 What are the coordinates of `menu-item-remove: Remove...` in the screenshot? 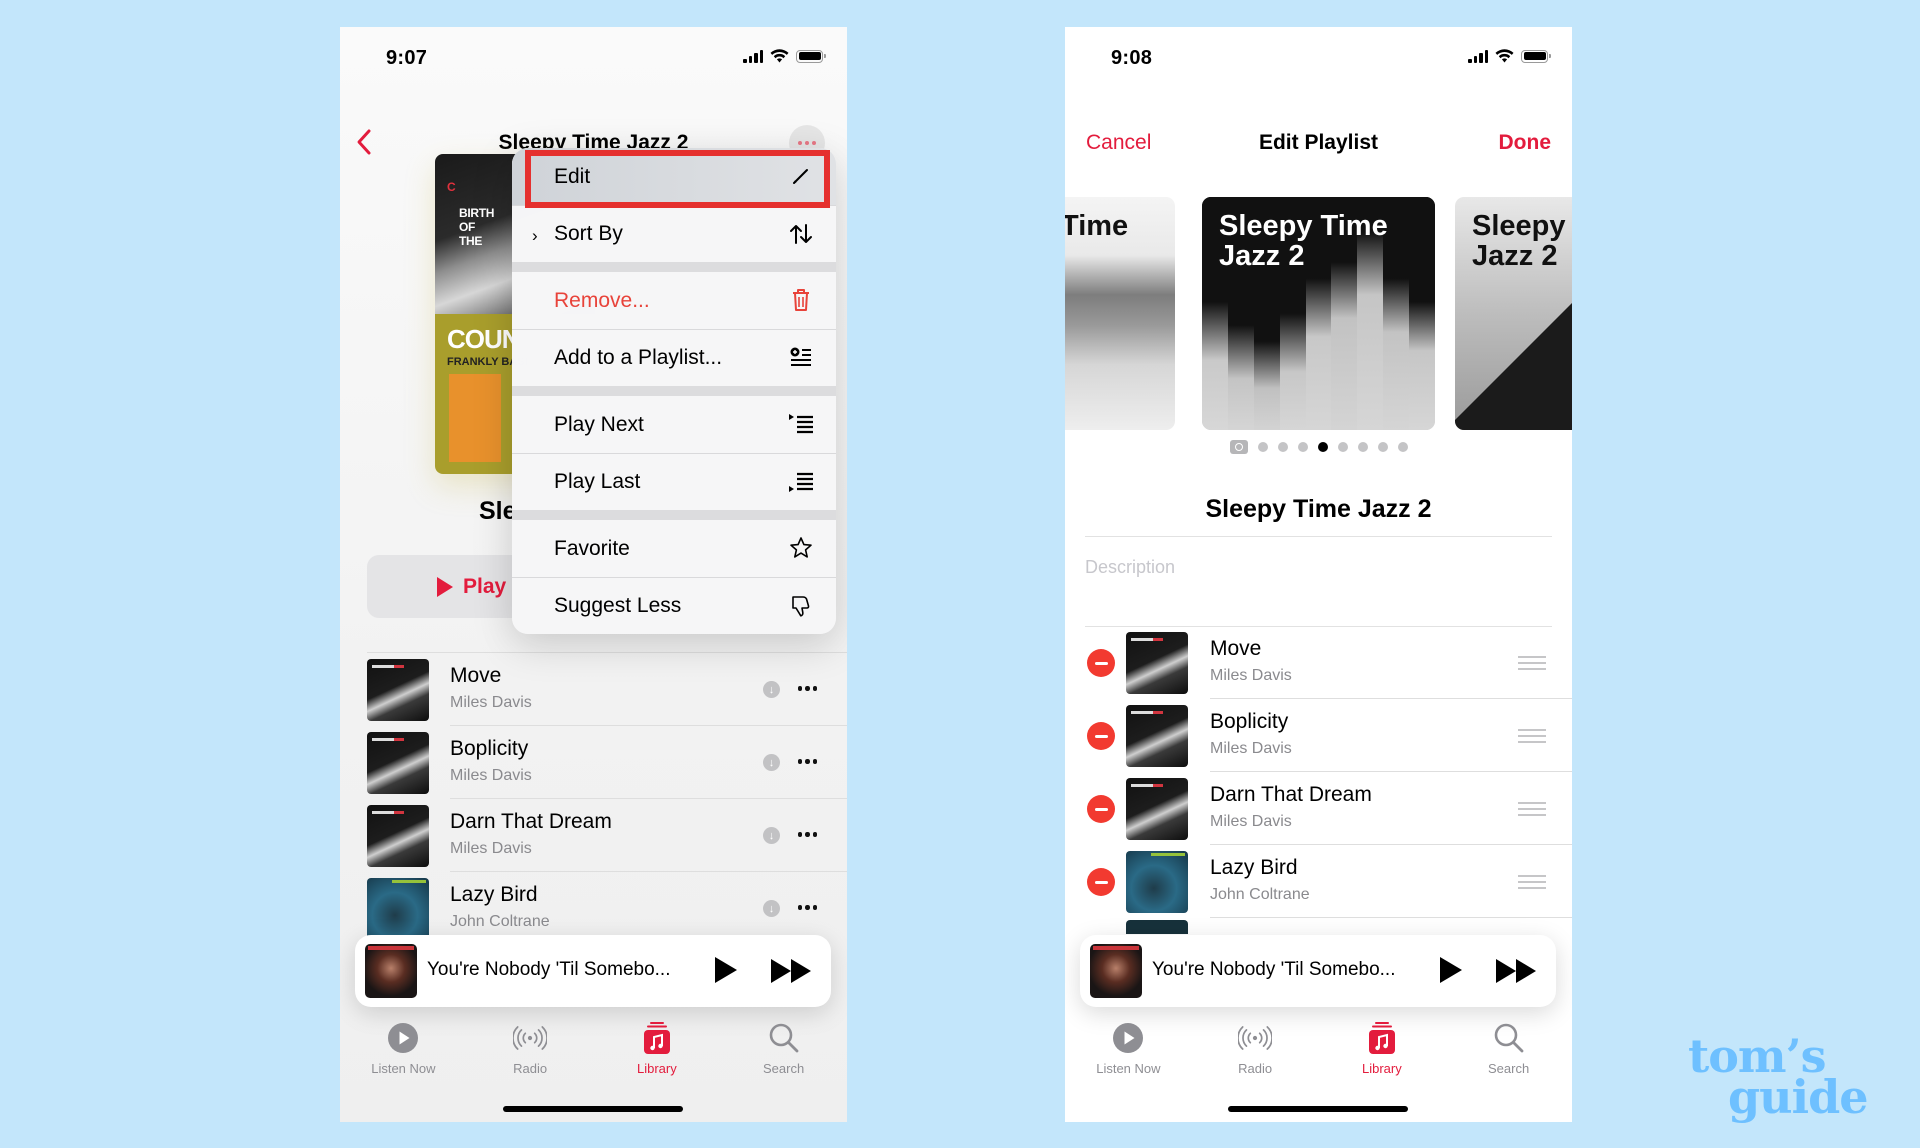 It's located at (674, 300).